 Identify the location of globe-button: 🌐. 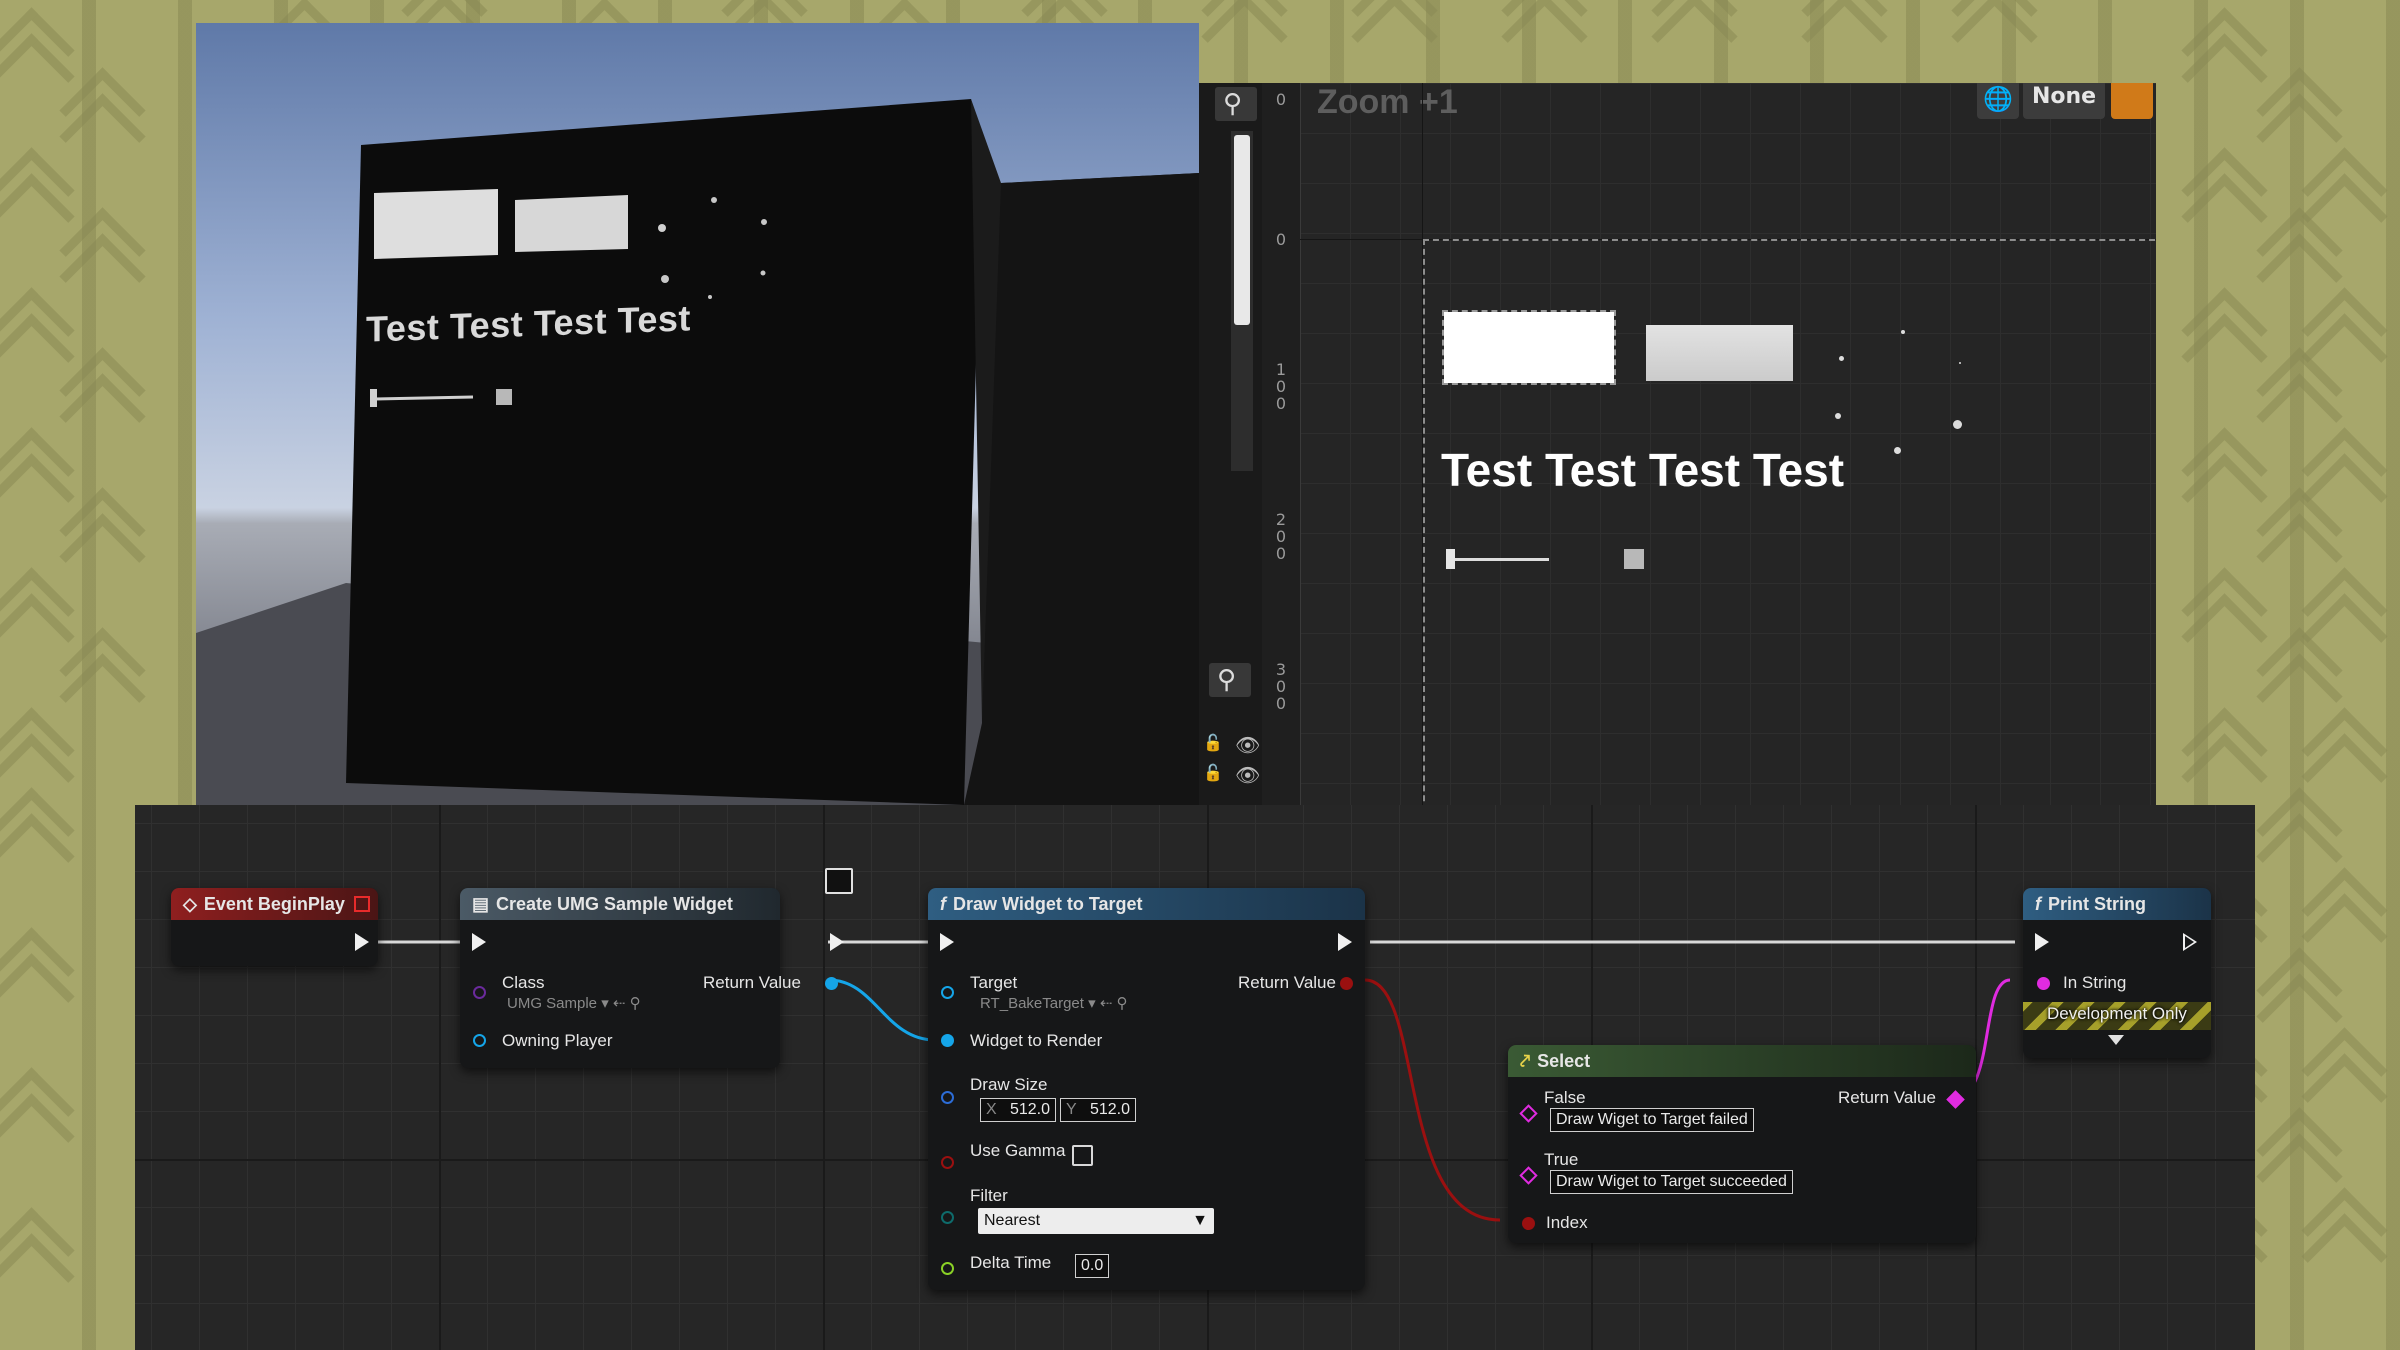
(1998, 101).